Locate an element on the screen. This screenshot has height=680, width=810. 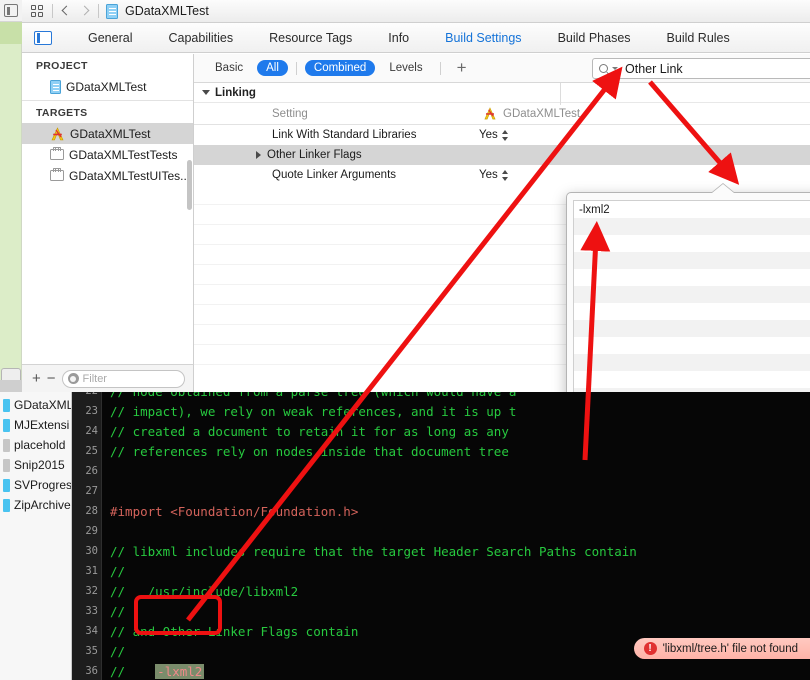
tab-capabilities: Capabilities is located at coordinates (200, 38).